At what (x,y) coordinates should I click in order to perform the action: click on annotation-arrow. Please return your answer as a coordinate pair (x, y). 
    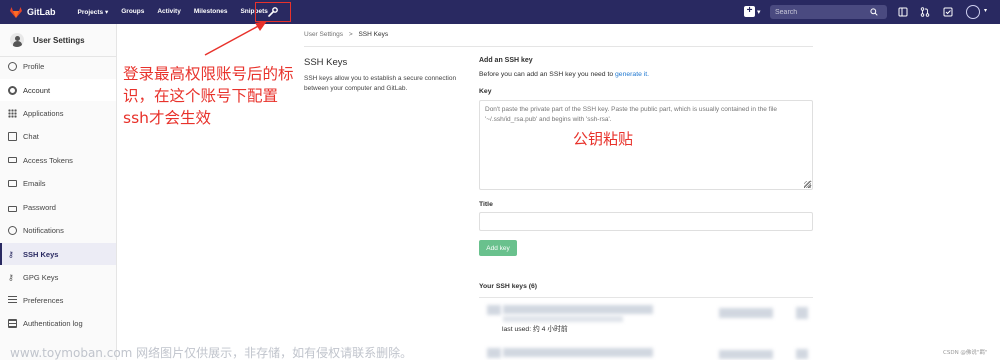
    Looking at the image, I should click on (235, 38).